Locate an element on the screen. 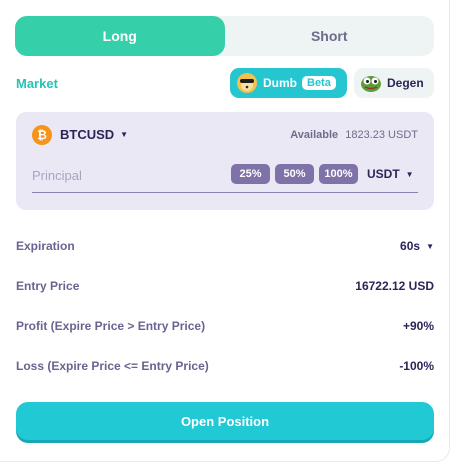 This screenshot has height=462, width=450. bitcoin-icon: ₿ is located at coordinates (42, 135).